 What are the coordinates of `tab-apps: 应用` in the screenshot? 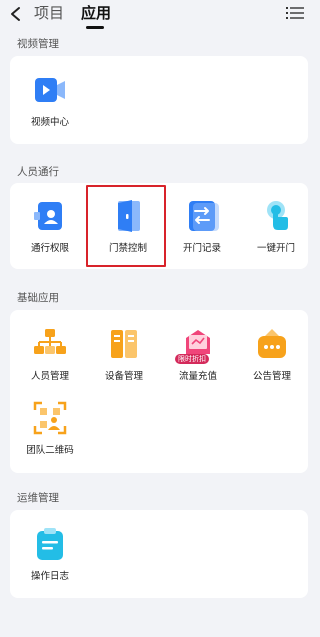 It's located at (96, 13).